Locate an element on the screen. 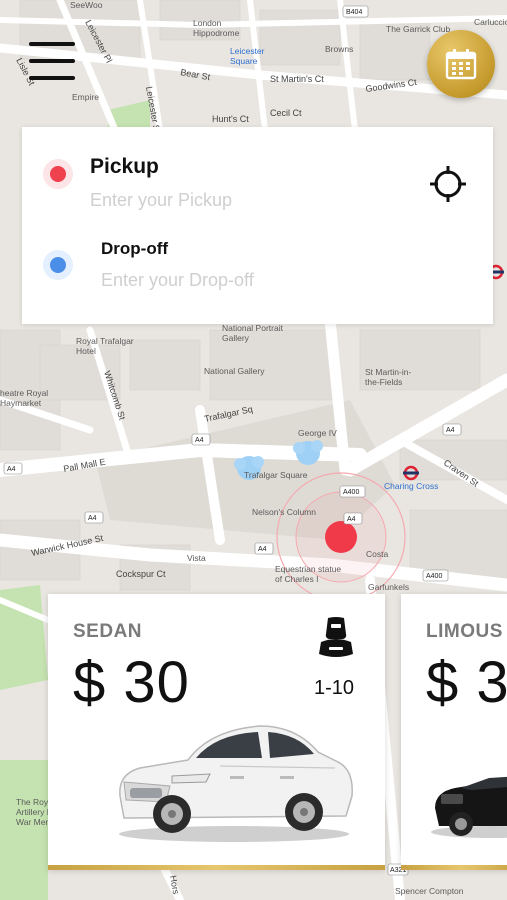  pickup-label: Pickup is located at coordinates (124, 166).